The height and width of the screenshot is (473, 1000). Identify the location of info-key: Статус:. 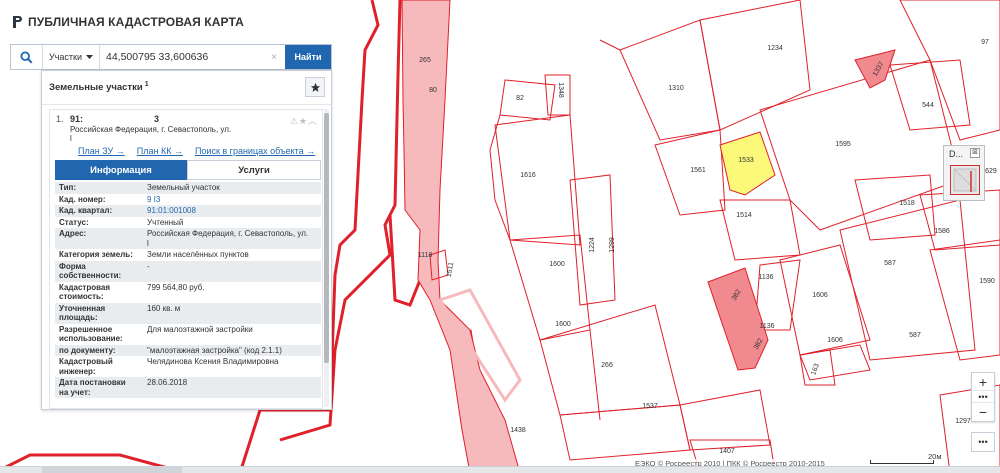
(99, 222).